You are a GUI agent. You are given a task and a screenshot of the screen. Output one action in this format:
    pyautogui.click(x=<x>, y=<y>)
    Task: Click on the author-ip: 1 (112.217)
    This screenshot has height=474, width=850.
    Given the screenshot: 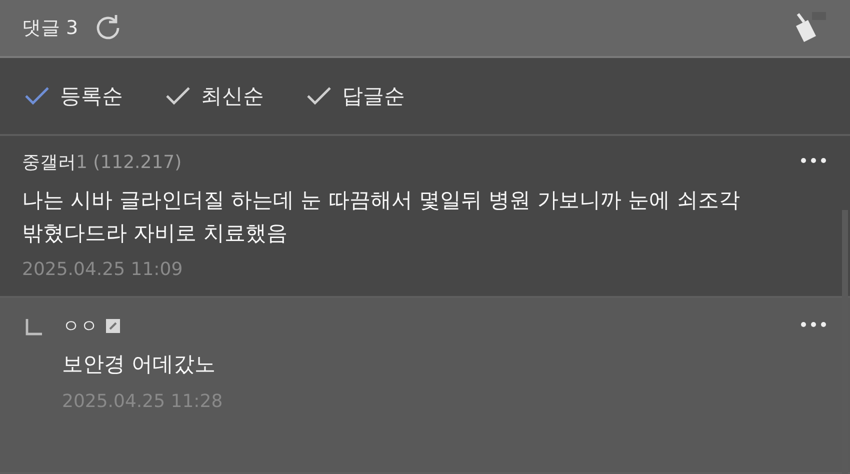 What is the action you would take?
    pyautogui.click(x=129, y=162)
    